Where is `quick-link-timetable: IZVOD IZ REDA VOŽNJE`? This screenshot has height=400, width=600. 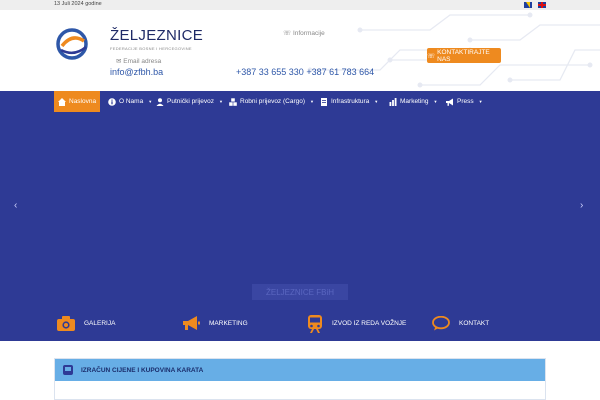
quick-link-timetable: IZVOD IZ REDA VOŽNJE is located at coordinates (356, 323).